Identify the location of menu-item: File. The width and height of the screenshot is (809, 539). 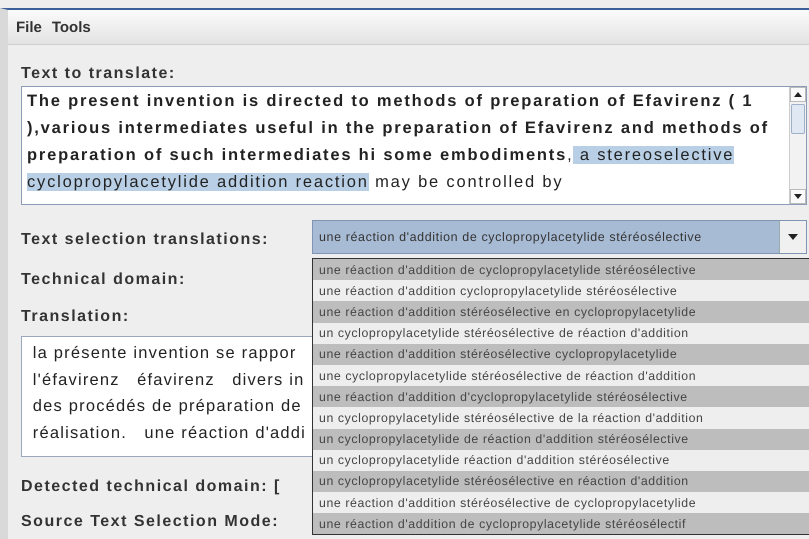
(29, 27).